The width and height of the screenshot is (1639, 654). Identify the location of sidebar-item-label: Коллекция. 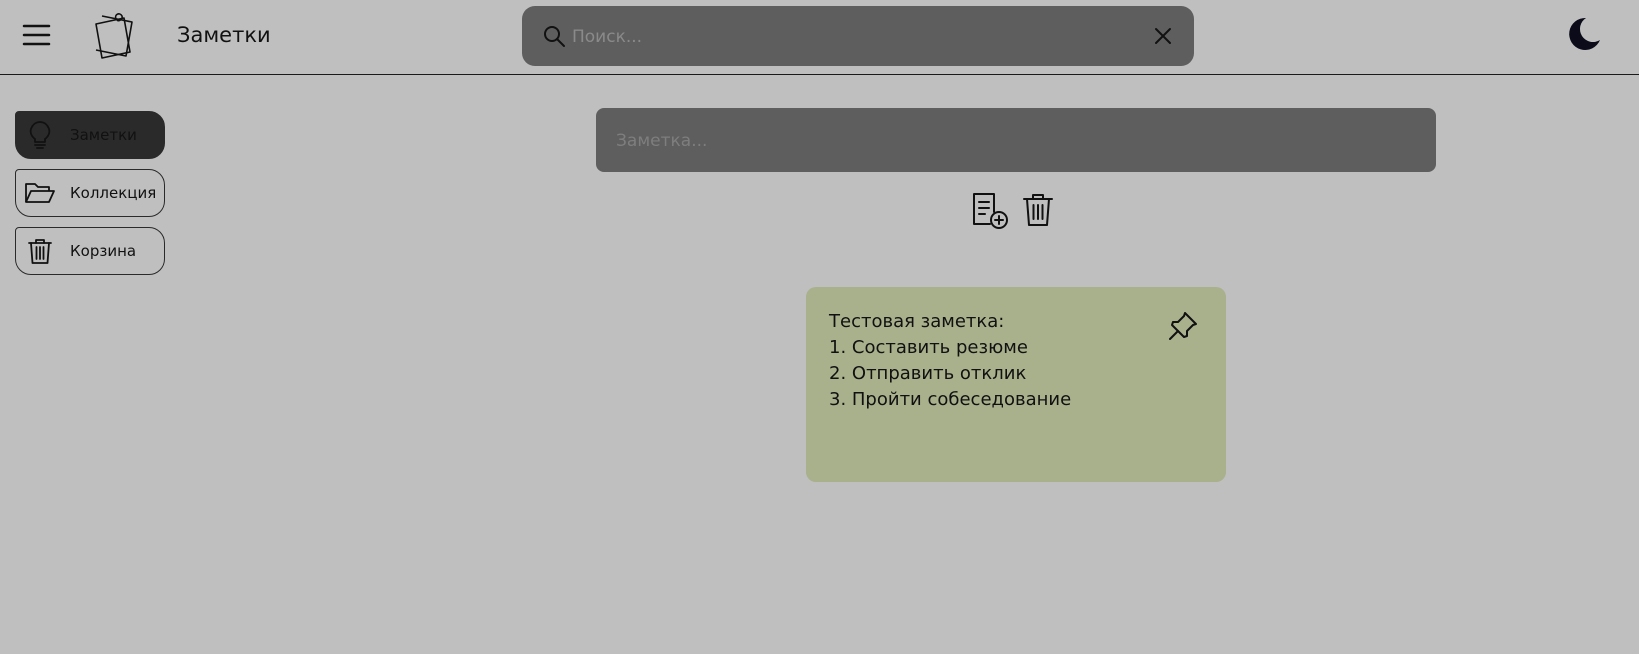
(113, 193).